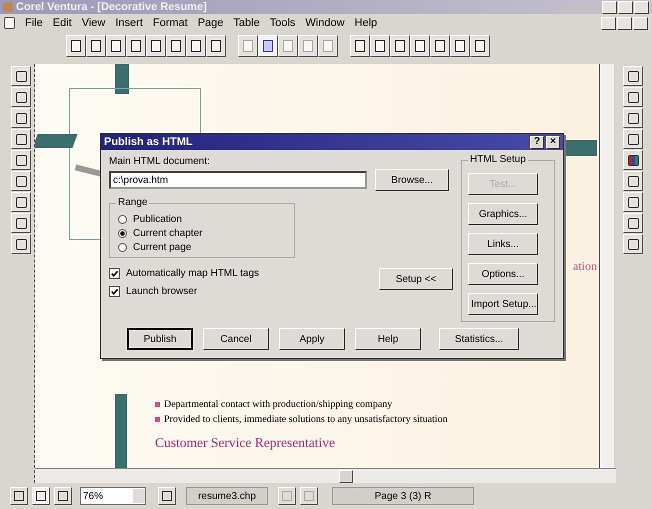 The width and height of the screenshot is (652, 509). I want to click on radio-label: Current page, so click(162, 247).